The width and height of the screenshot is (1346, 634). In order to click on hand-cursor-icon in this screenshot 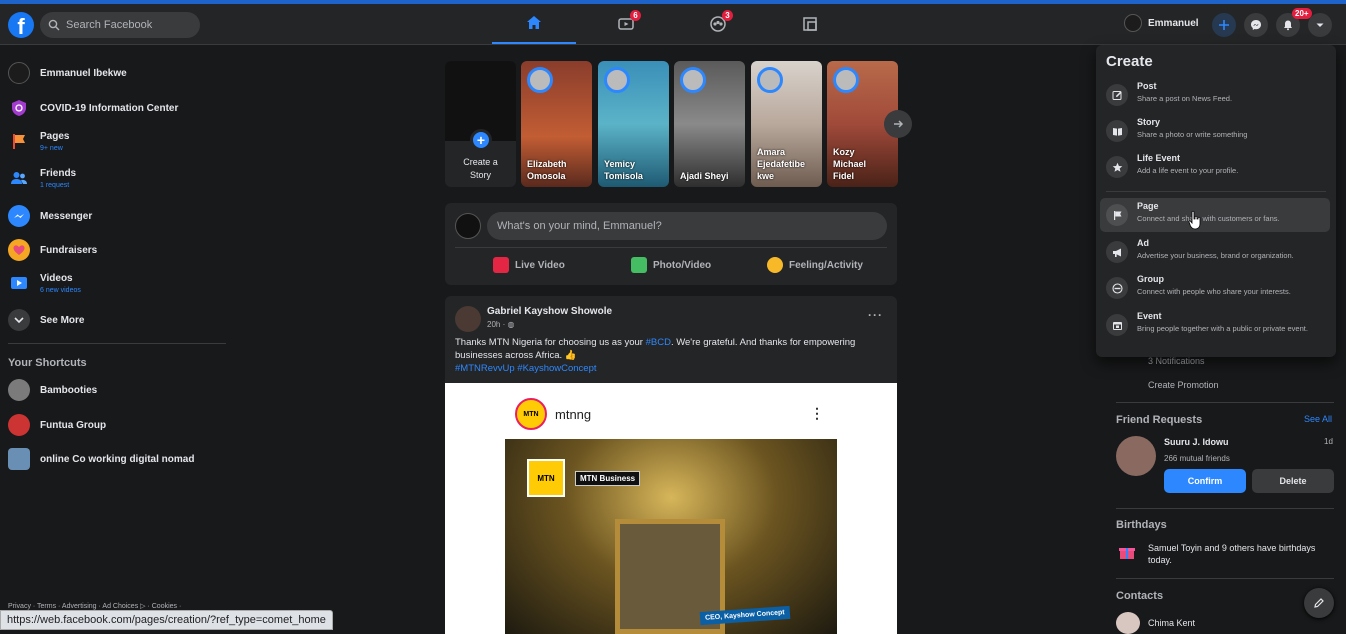, I will do `click(1194, 220)`.